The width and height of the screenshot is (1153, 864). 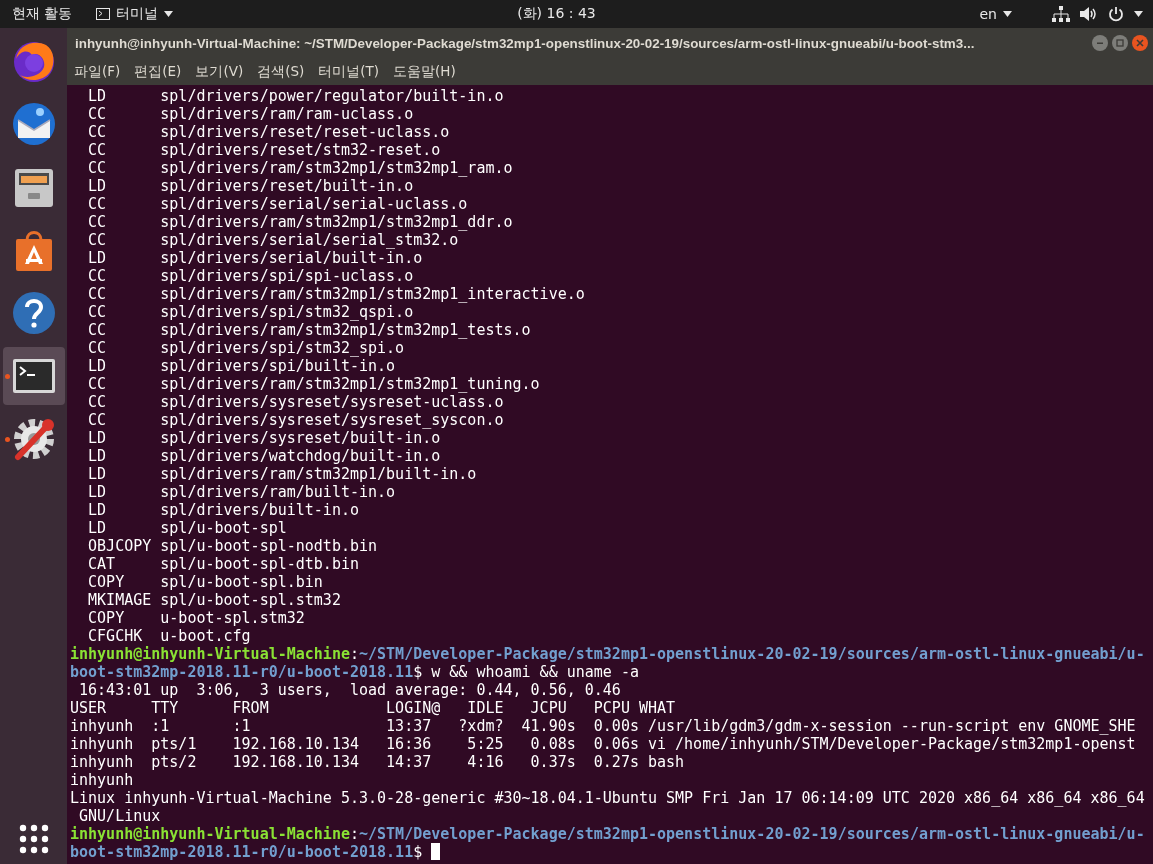 I want to click on prompt-line: inhyunh@inhyunh-Virtual-Machine:~/STM/Developer-Package/stm32mp1-openstlinux-20-02-19/sources/arm-ostl-linux-gnueabi/u-boot-stm32mp-2018.11-r0/u-boot-2018.11$ w && whoami && uname -a, so click(x=608, y=663).